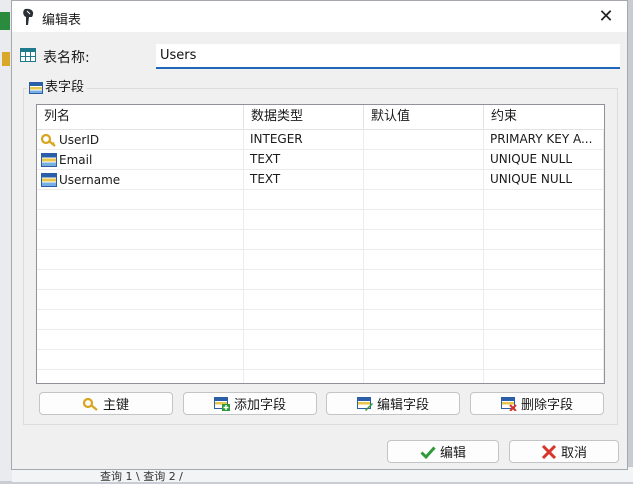  What do you see at coordinates (140, 180) in the screenshot?
I see `field-name-cell: Username` at bounding box center [140, 180].